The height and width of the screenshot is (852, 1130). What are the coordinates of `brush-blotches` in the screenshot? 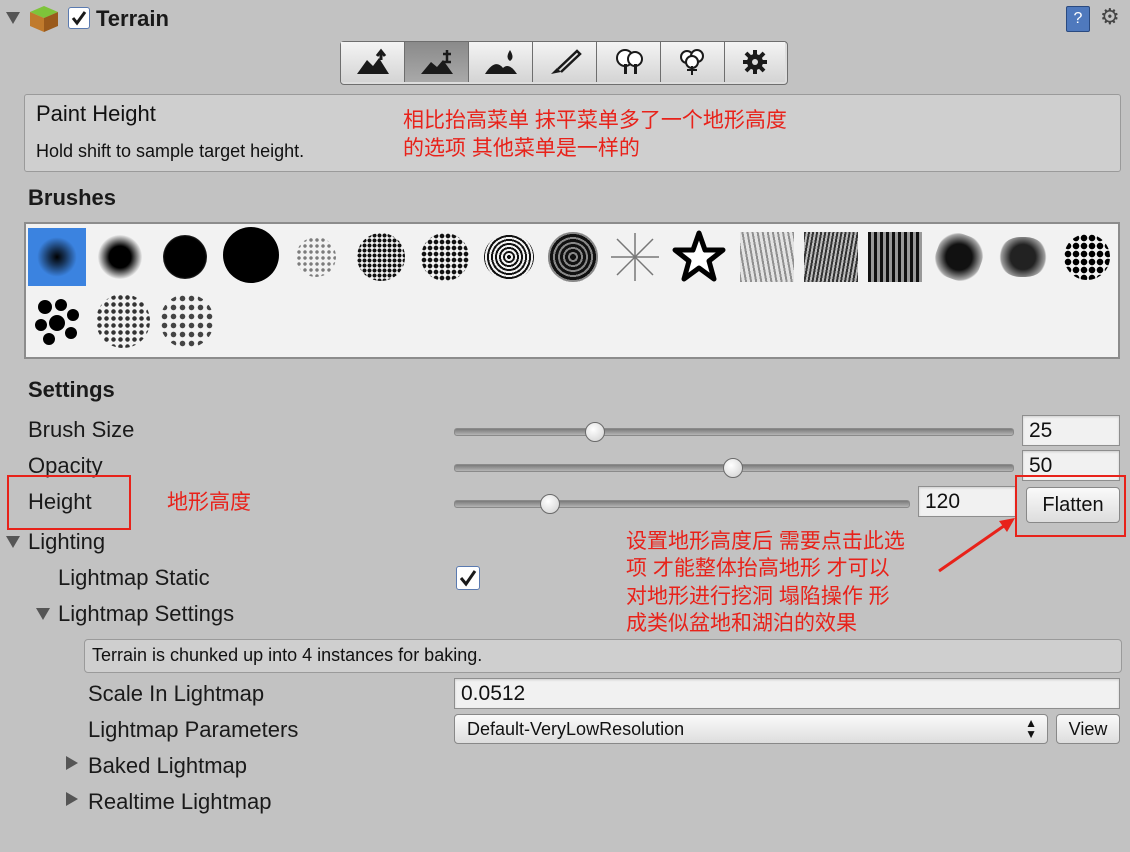 It's located at (1087, 257).